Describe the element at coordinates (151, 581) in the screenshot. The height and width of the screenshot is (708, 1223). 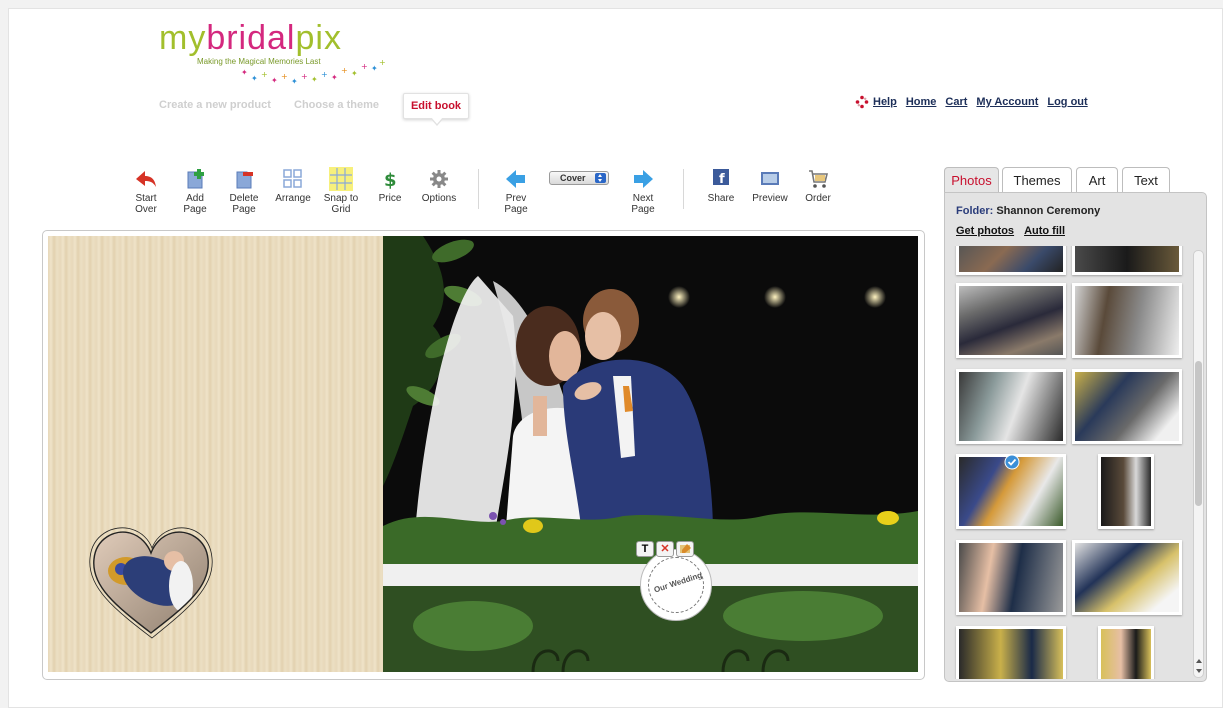
I see `heart-frame-photo` at that location.